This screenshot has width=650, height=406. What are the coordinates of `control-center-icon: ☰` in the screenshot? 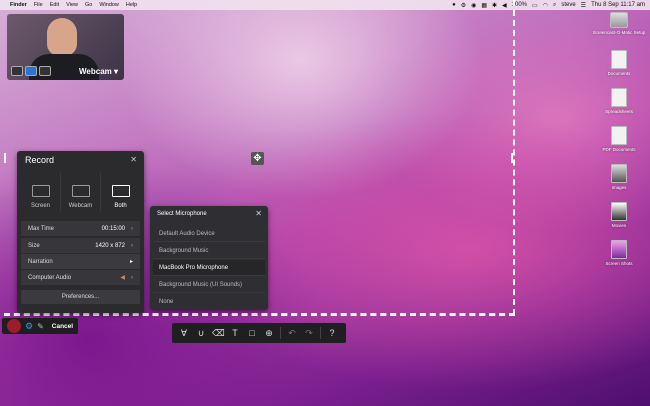 It's located at (583, 5).